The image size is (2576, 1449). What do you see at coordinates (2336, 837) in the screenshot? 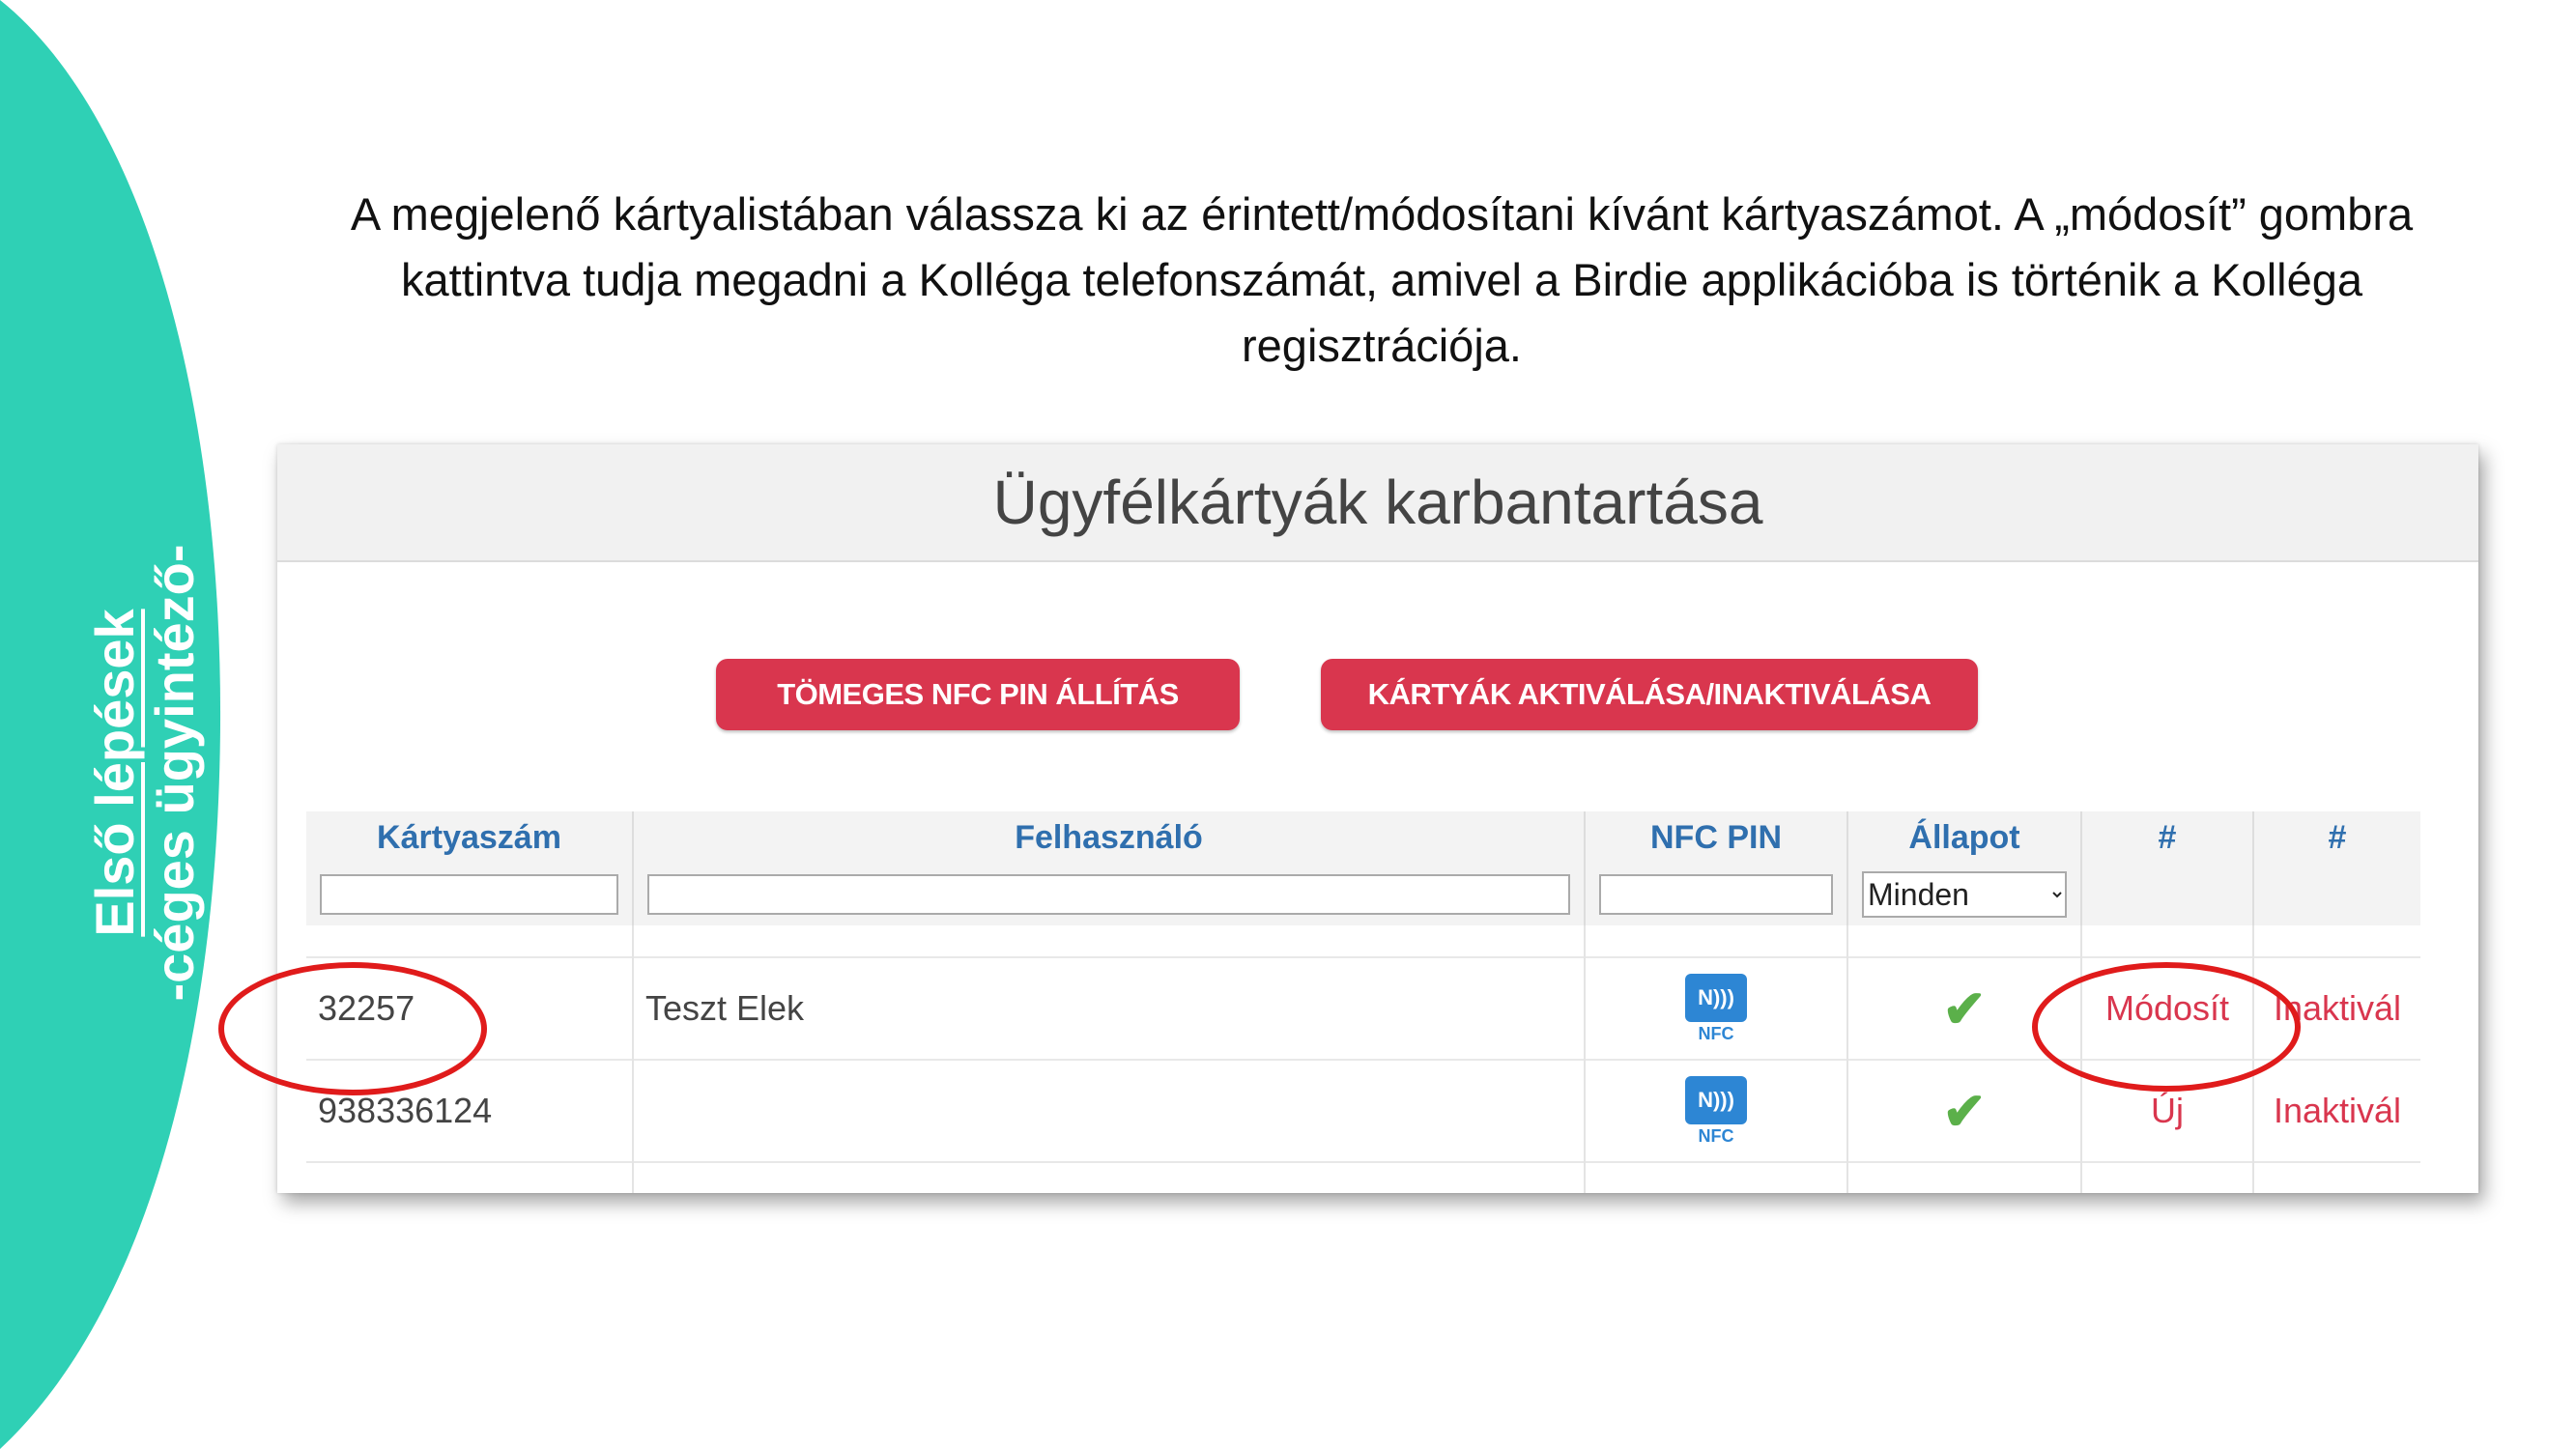
I see `header-action2: #` at bounding box center [2336, 837].